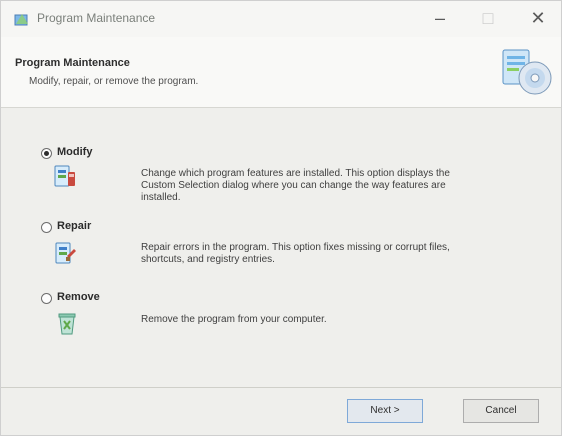 The image size is (562, 436). Describe the element at coordinates (538, 19) in the screenshot. I see `close-button: ✕` at that location.